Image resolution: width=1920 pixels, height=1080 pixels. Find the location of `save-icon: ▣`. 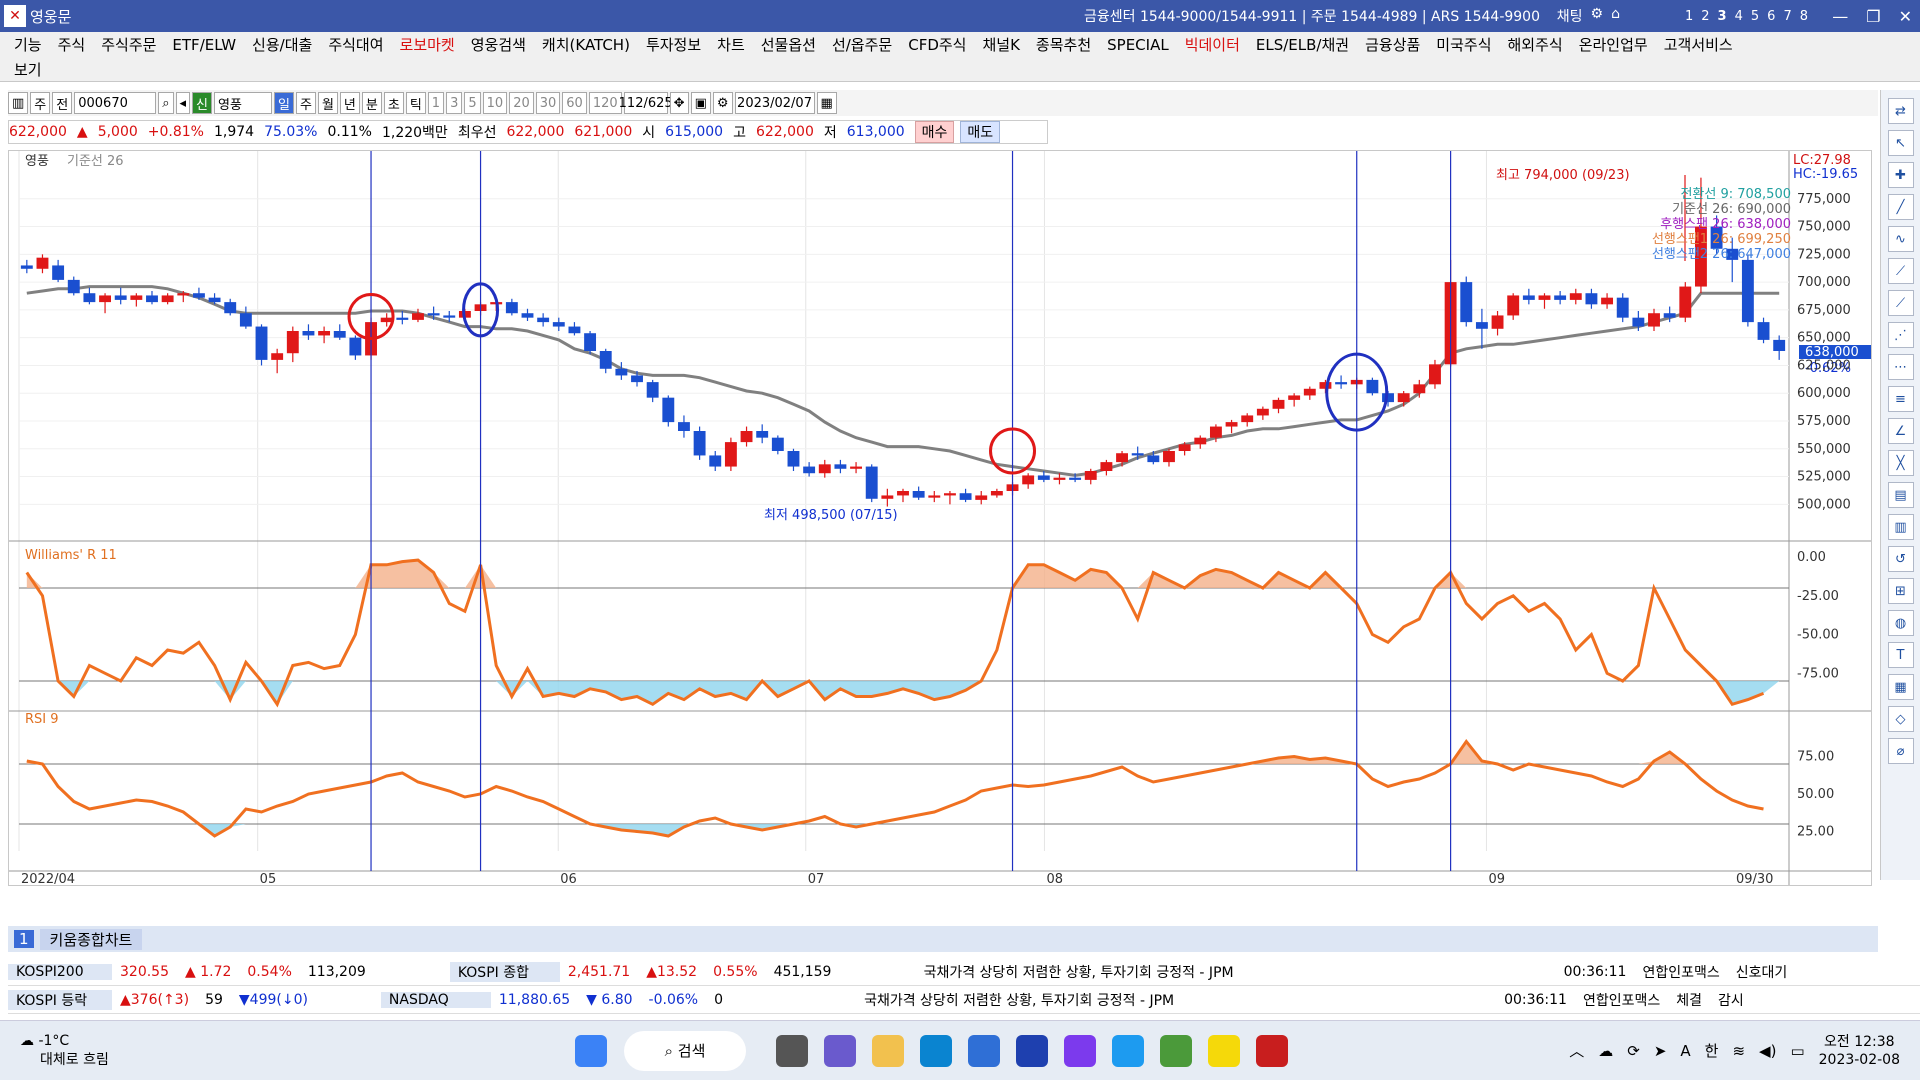

save-icon: ▣ is located at coordinates (700, 103).